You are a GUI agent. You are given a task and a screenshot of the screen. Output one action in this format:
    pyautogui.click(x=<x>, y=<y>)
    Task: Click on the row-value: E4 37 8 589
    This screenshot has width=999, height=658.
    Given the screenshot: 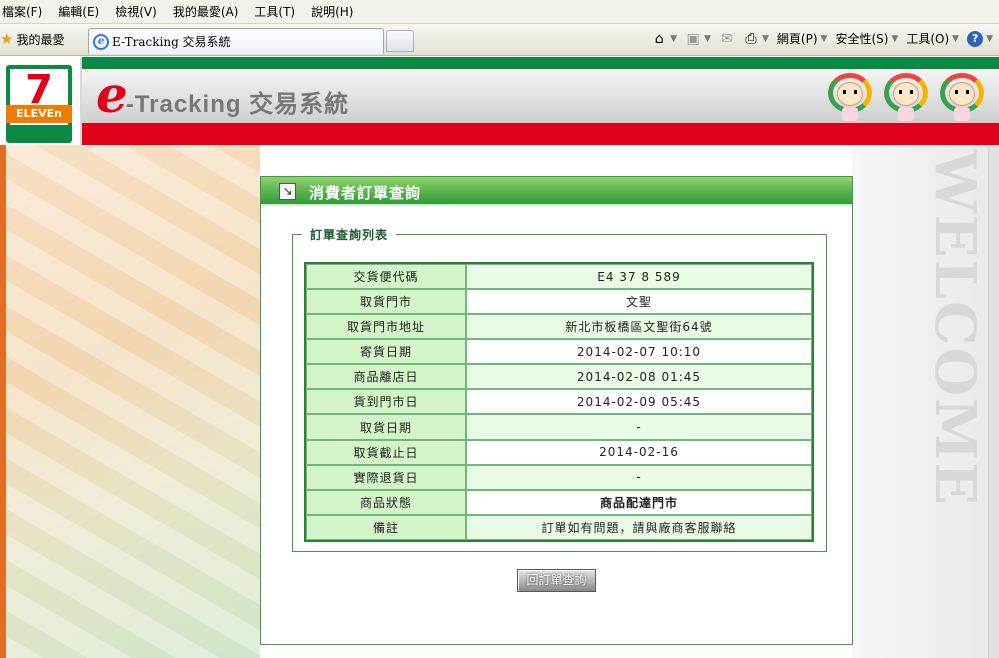 What is the action you would take?
    pyautogui.click(x=639, y=277)
    